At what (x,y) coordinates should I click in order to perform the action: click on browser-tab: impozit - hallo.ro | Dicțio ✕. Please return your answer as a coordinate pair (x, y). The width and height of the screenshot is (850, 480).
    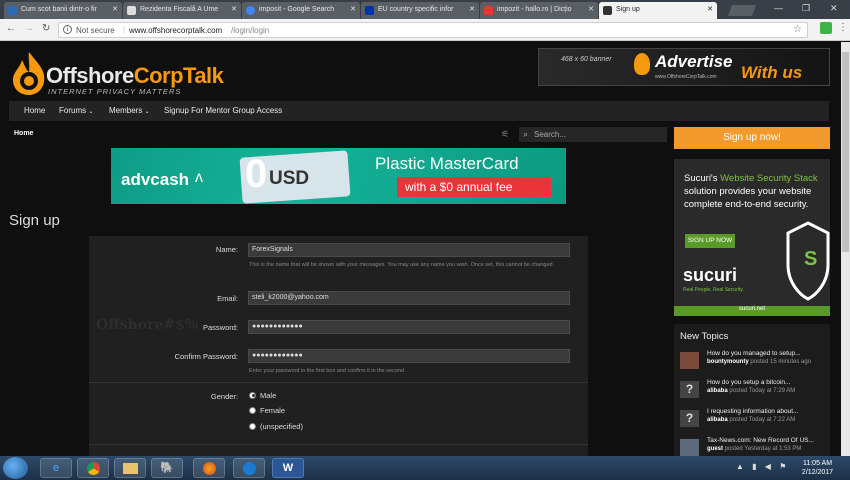
    Looking at the image, I should click on (539, 10).